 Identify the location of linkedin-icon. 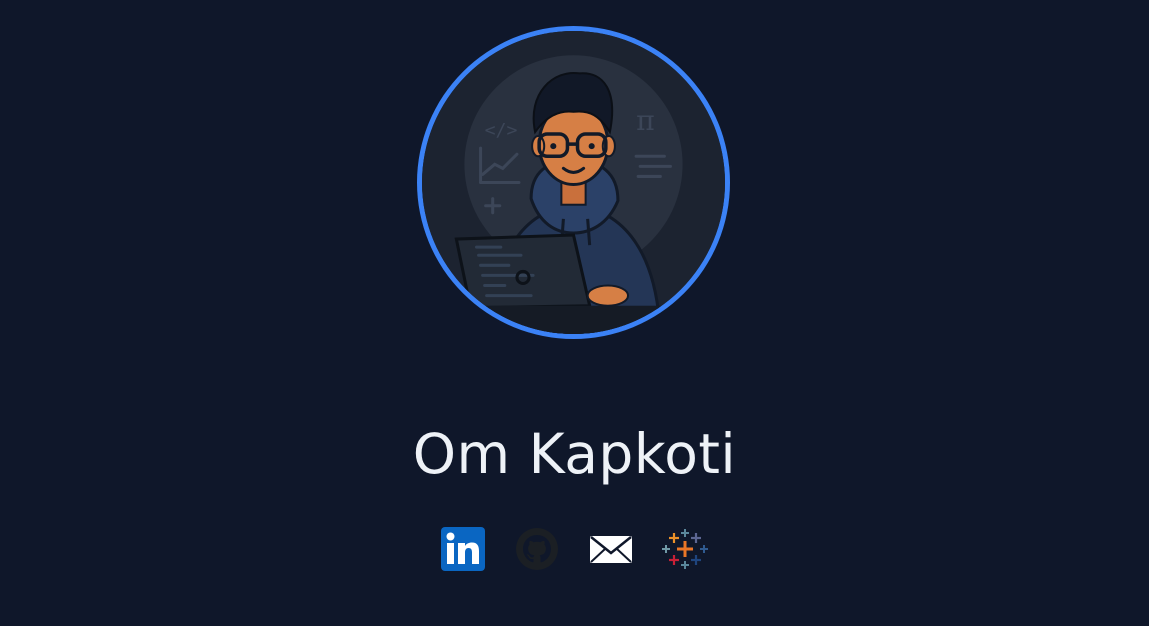
(463, 549).